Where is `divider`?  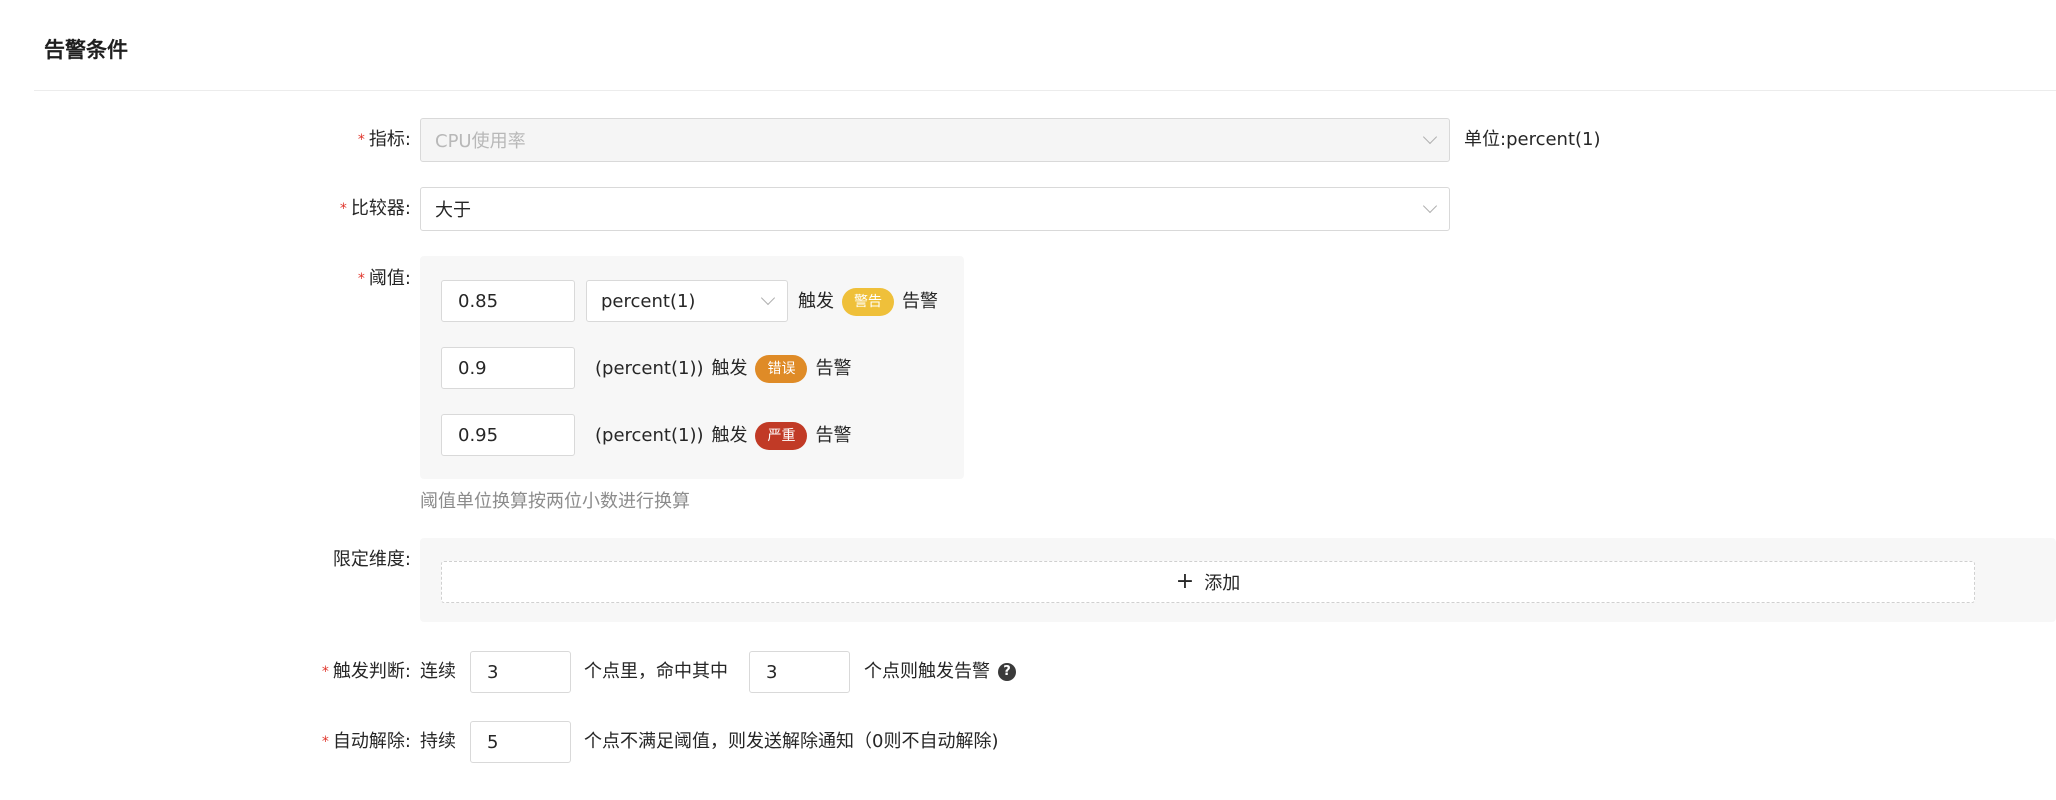 divider is located at coordinates (1045, 90).